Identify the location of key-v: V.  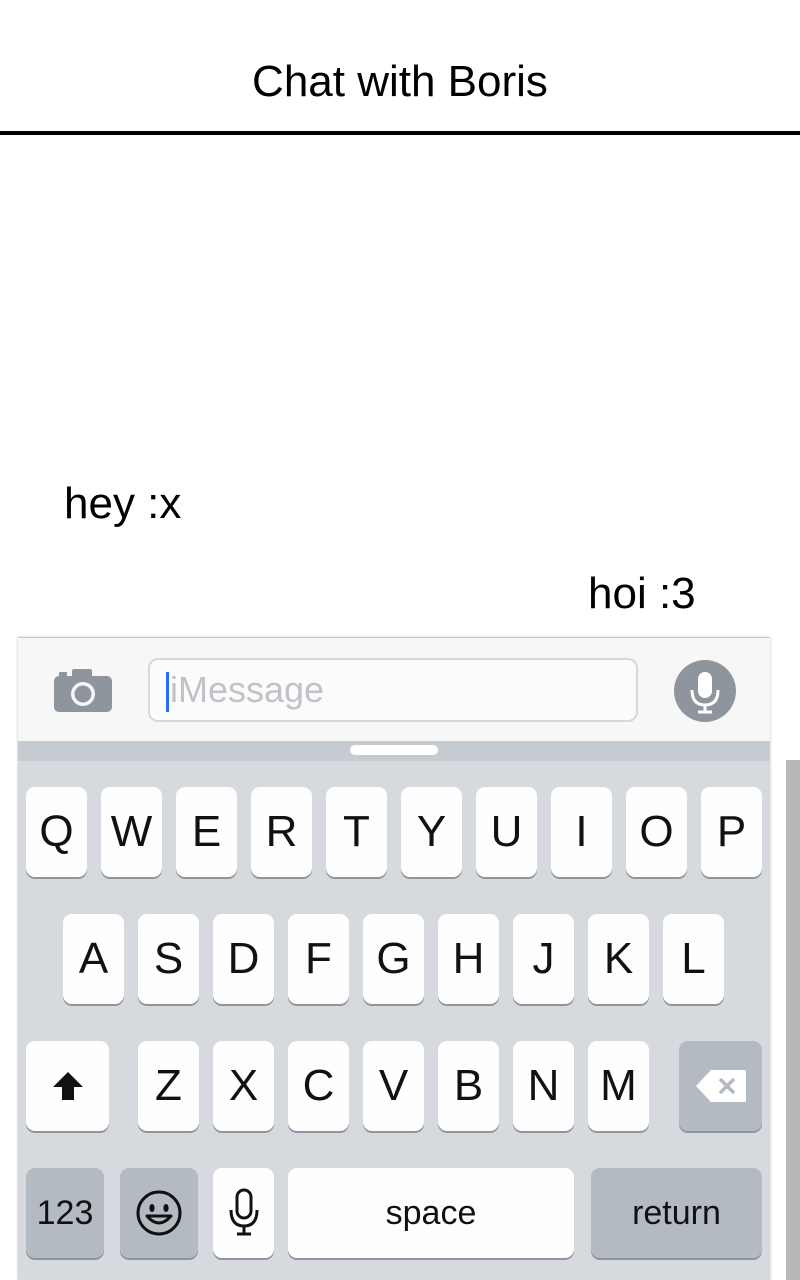
(393, 1086).